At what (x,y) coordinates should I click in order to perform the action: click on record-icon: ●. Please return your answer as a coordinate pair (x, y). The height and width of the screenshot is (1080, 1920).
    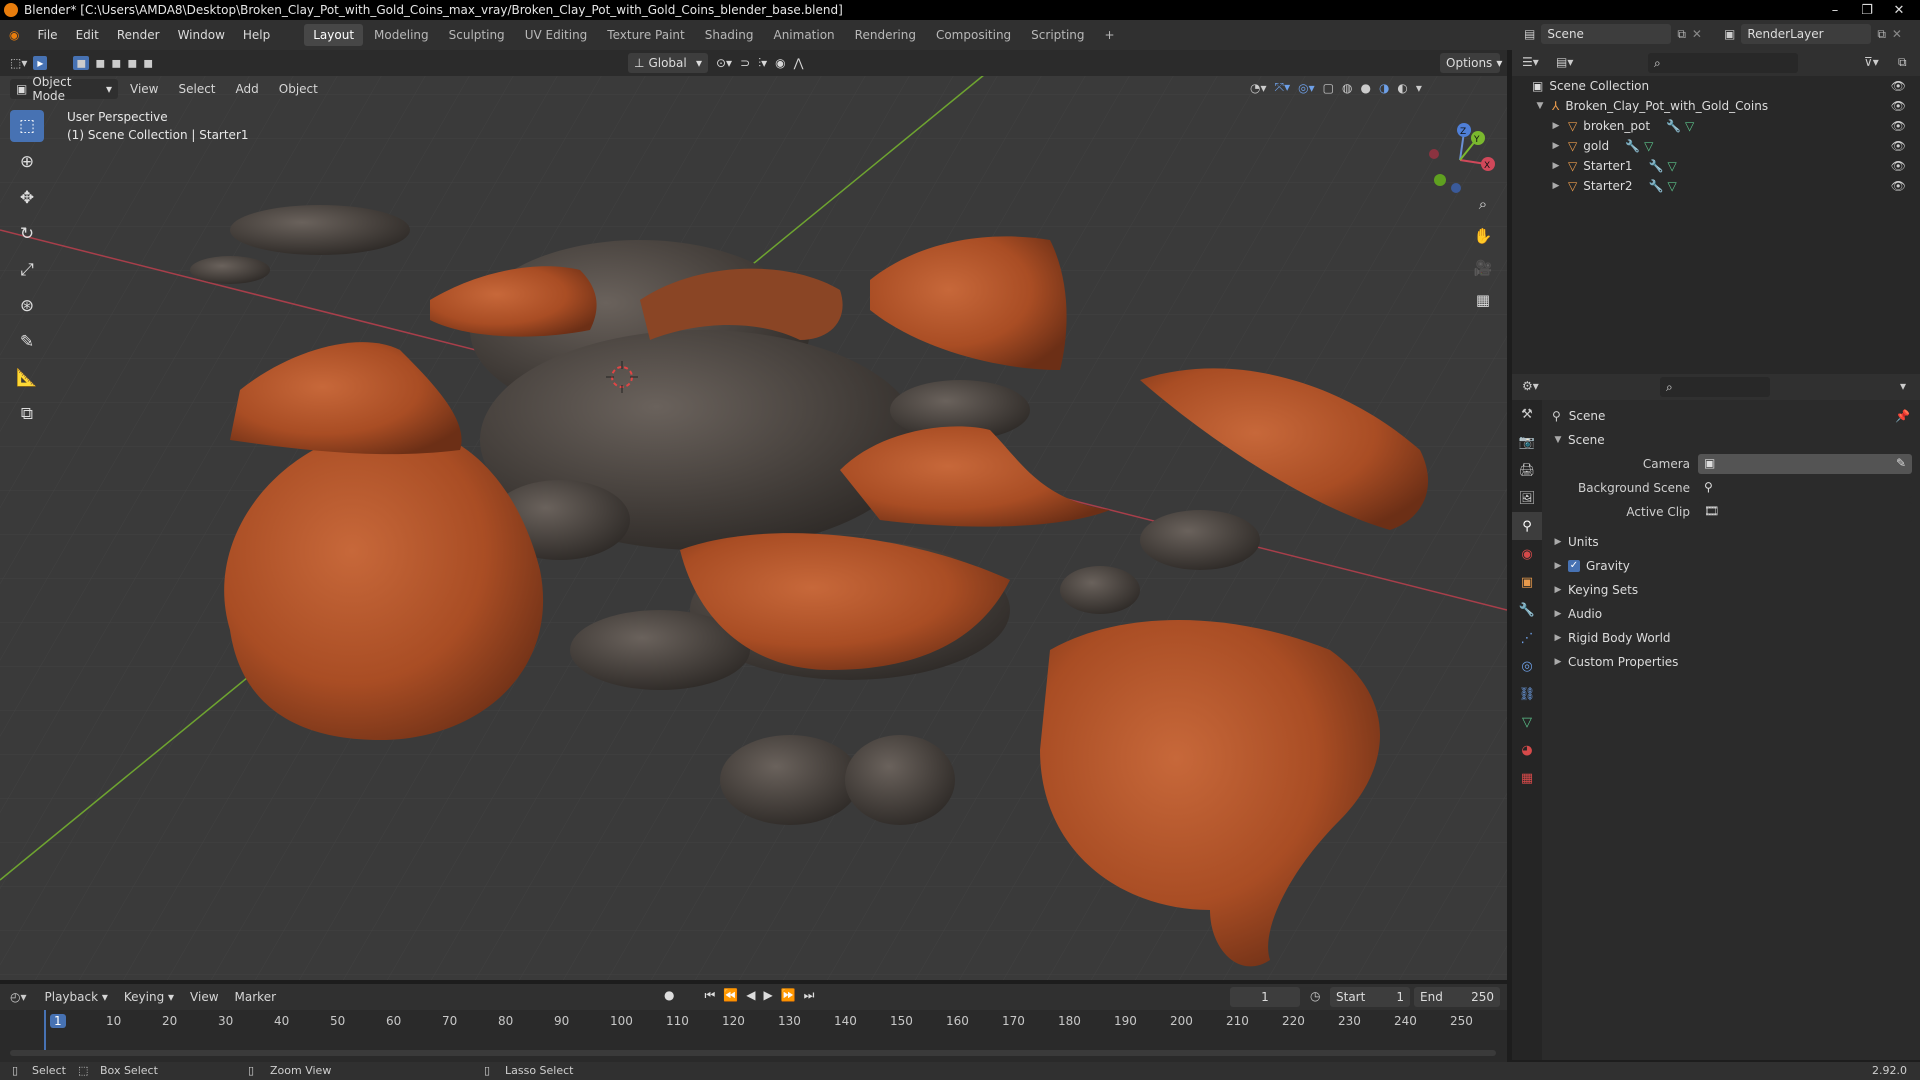
    Looking at the image, I should click on (669, 995).